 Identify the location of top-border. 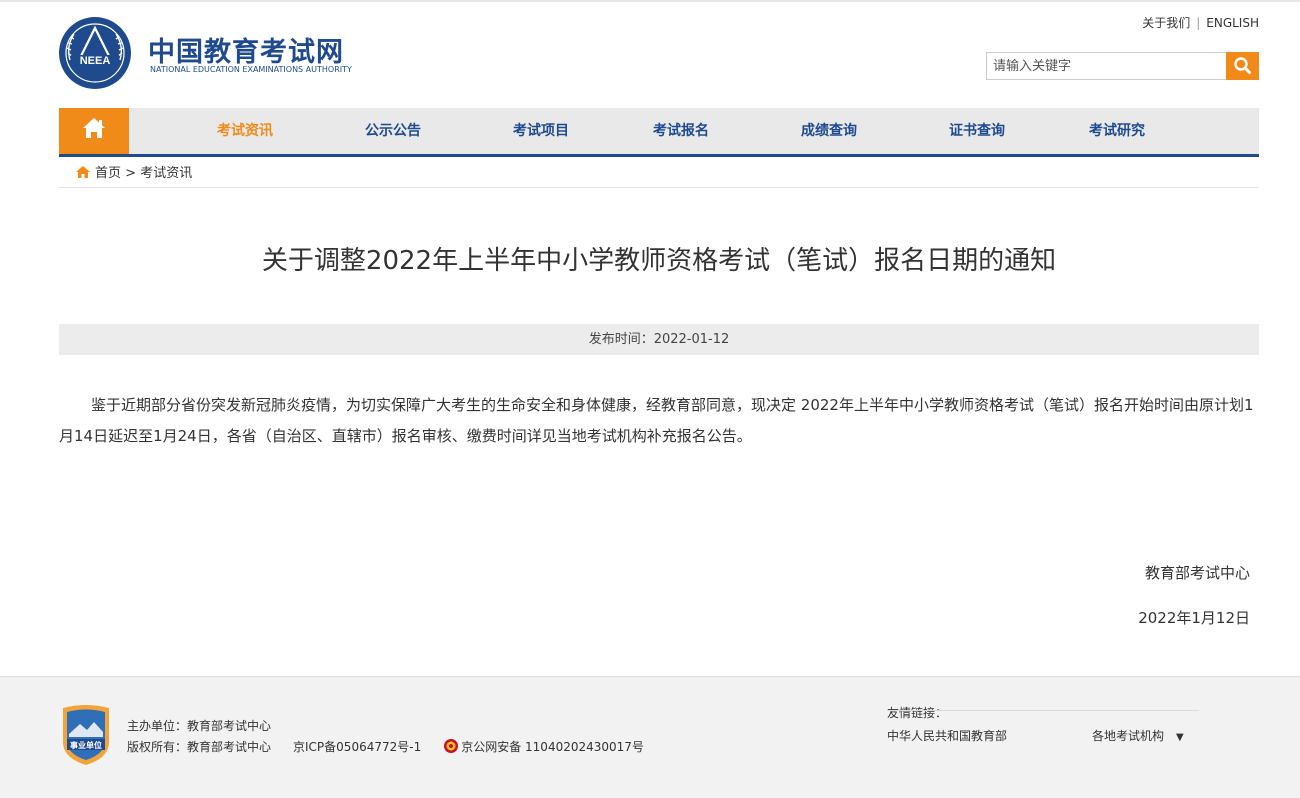
(650, 1).